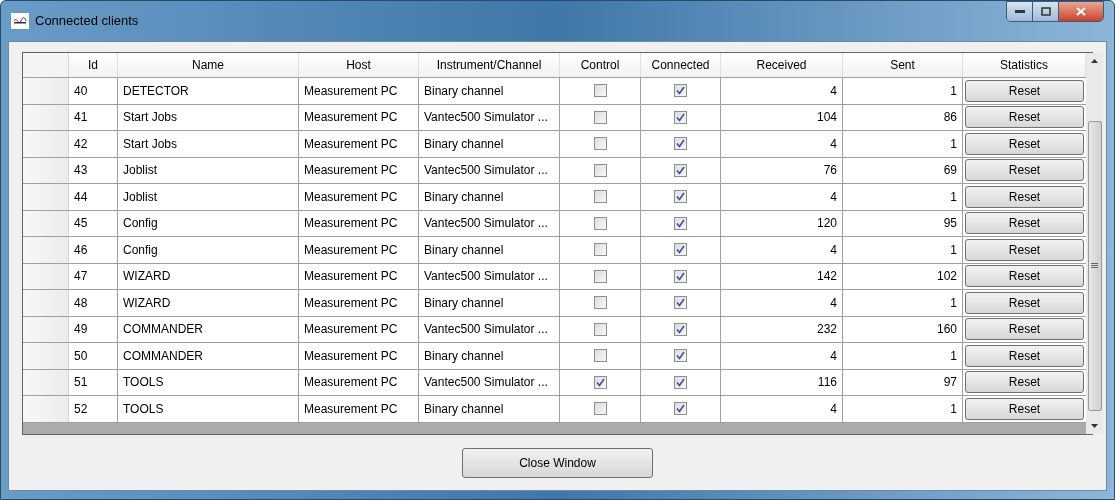  Describe the element at coordinates (93, 197) in the screenshot. I see `table-cell: 44` at that location.